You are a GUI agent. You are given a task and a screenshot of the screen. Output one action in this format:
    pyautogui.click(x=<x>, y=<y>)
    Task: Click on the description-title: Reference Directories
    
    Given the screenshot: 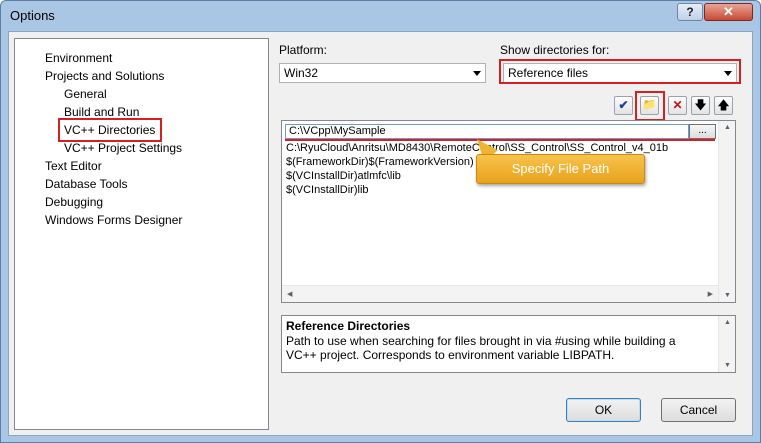 What is the action you would take?
    pyautogui.click(x=348, y=326)
    